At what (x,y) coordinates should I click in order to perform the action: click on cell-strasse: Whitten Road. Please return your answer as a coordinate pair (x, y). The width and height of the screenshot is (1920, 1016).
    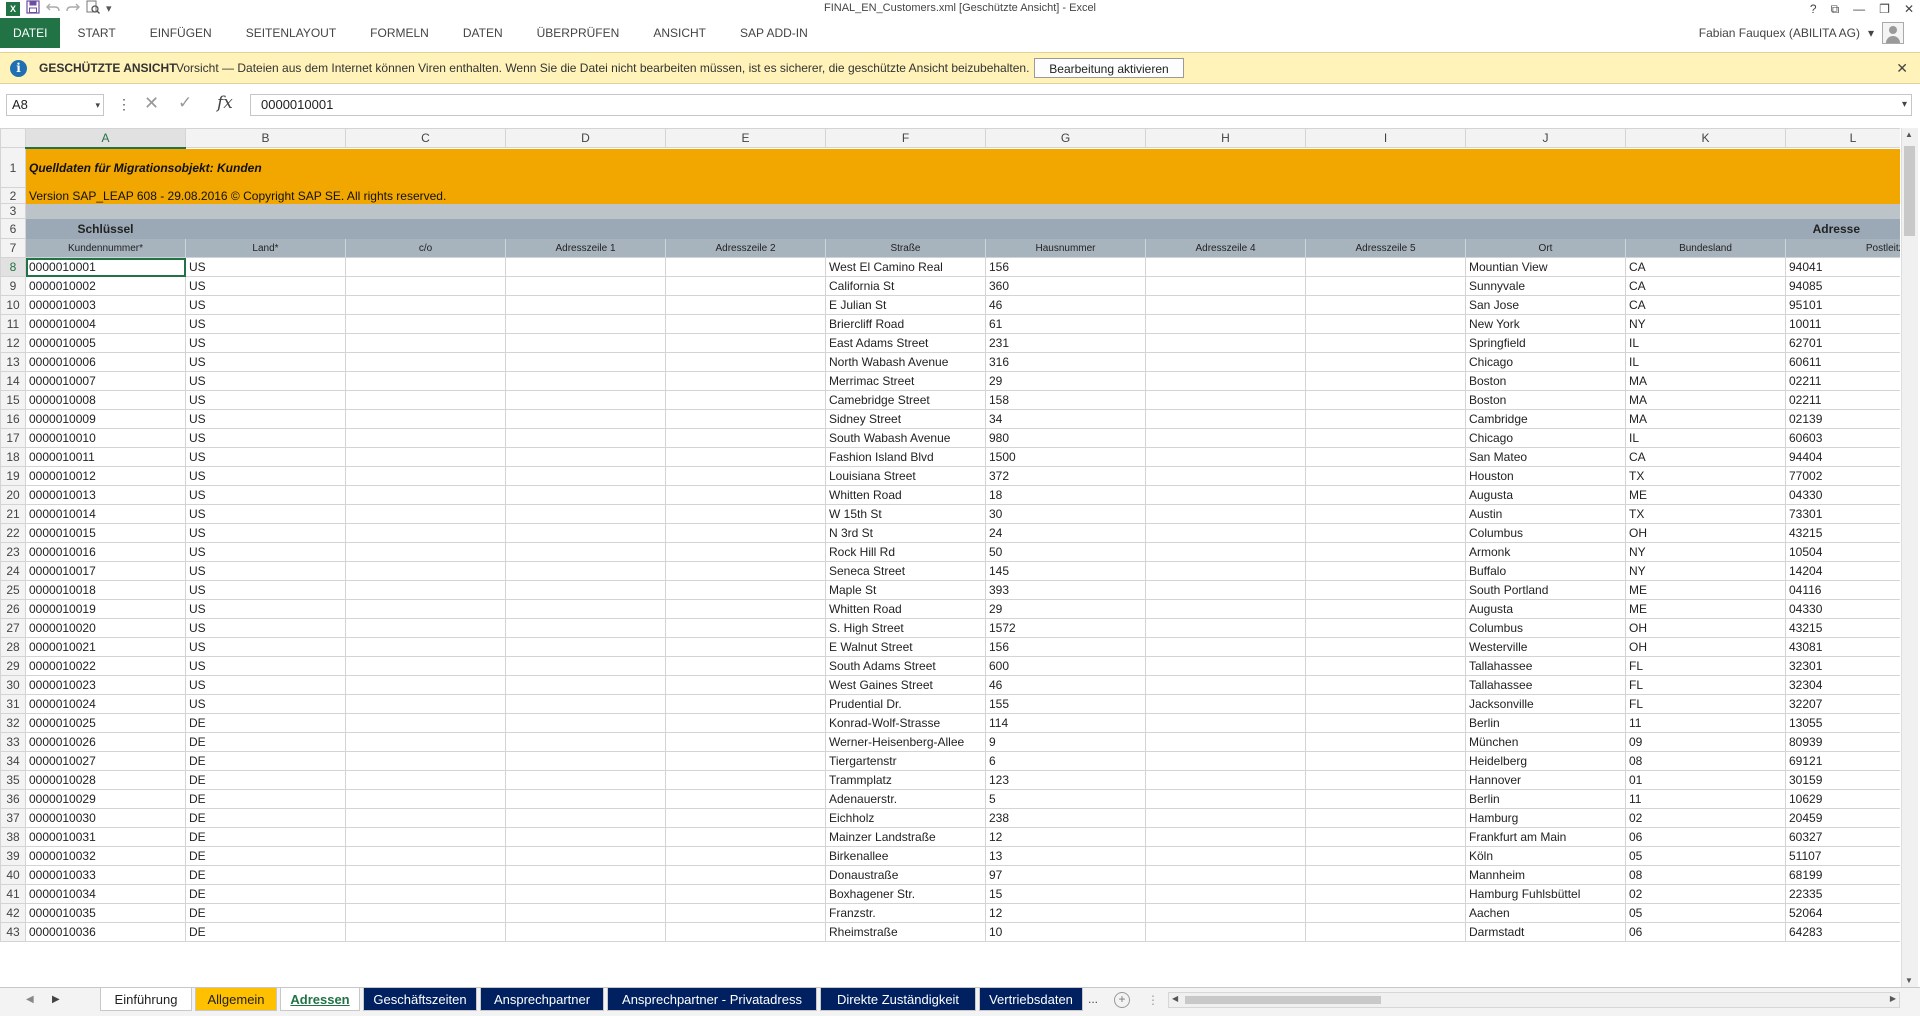
    Looking at the image, I should click on (905, 609).